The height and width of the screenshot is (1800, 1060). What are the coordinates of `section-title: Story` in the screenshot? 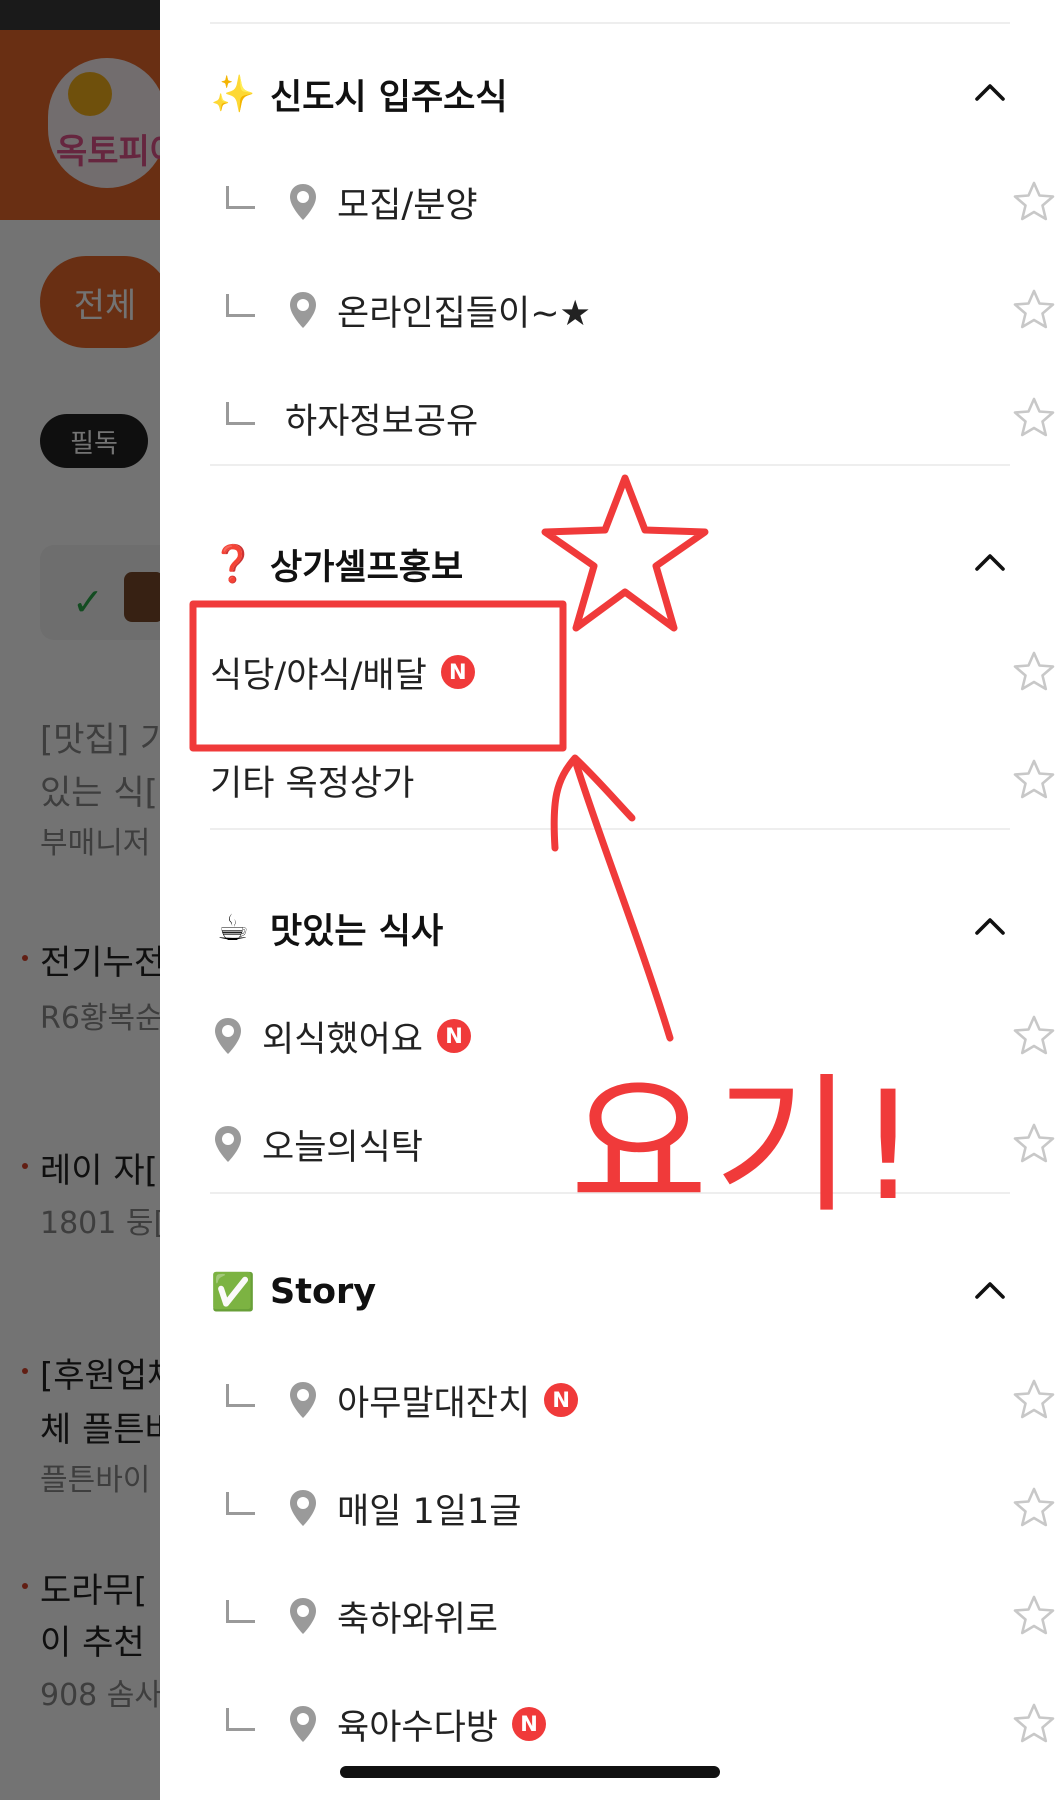 It's located at (323, 1292).